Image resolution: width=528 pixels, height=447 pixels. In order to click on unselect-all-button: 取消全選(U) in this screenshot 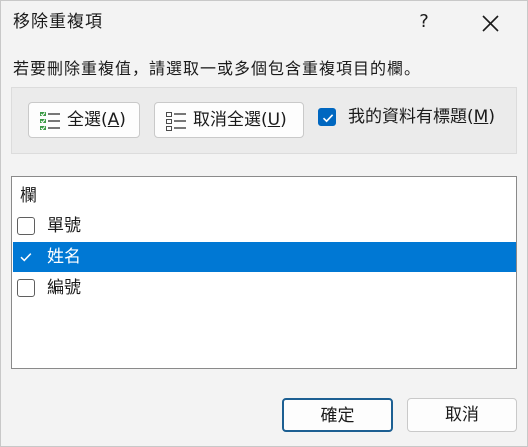, I will do `click(229, 120)`.